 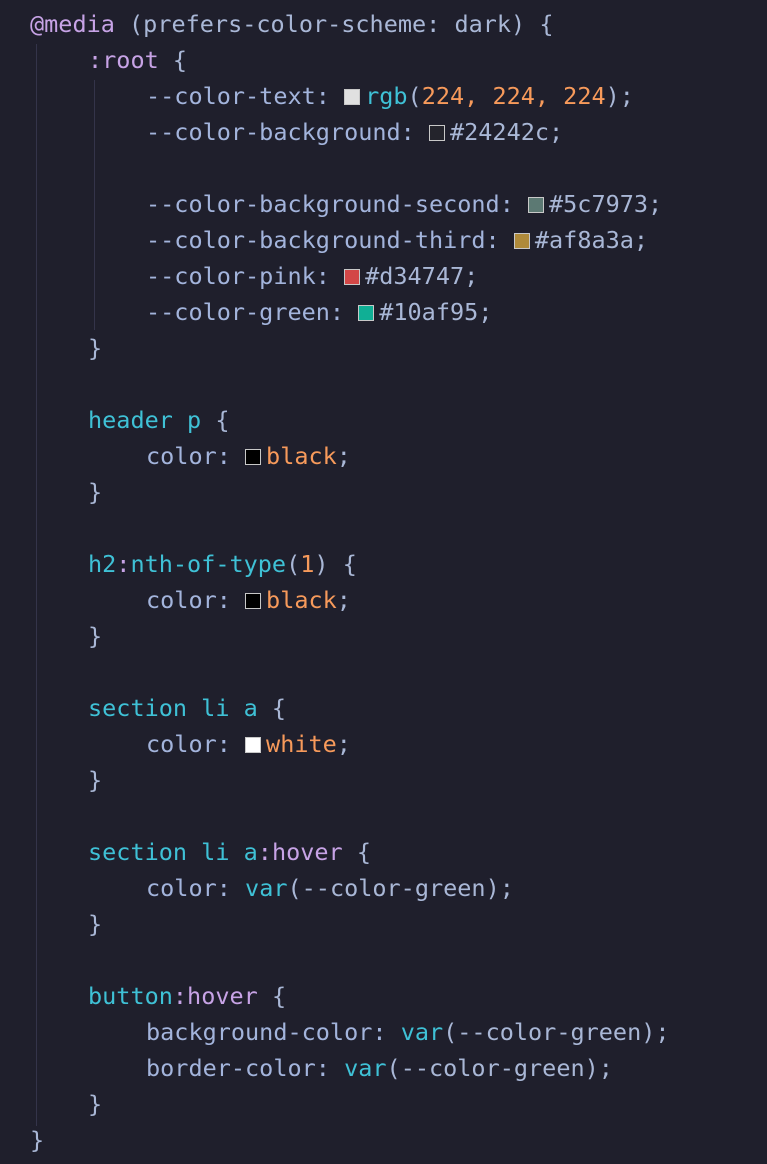 I want to click on code-line-var: --color-background: #24242c;, so click(x=354, y=132).